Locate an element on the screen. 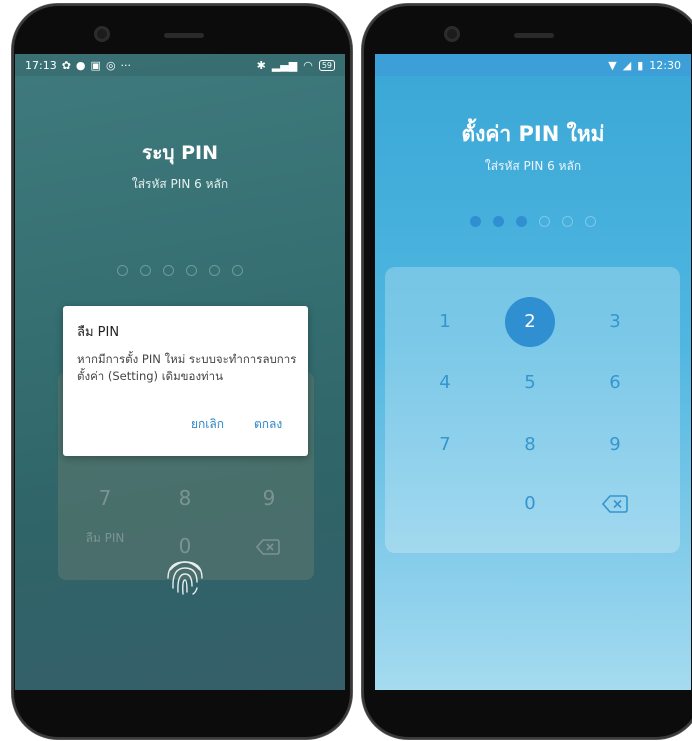 This screenshot has width=692, height=741. notification-icon: ✿ is located at coordinates (66, 65).